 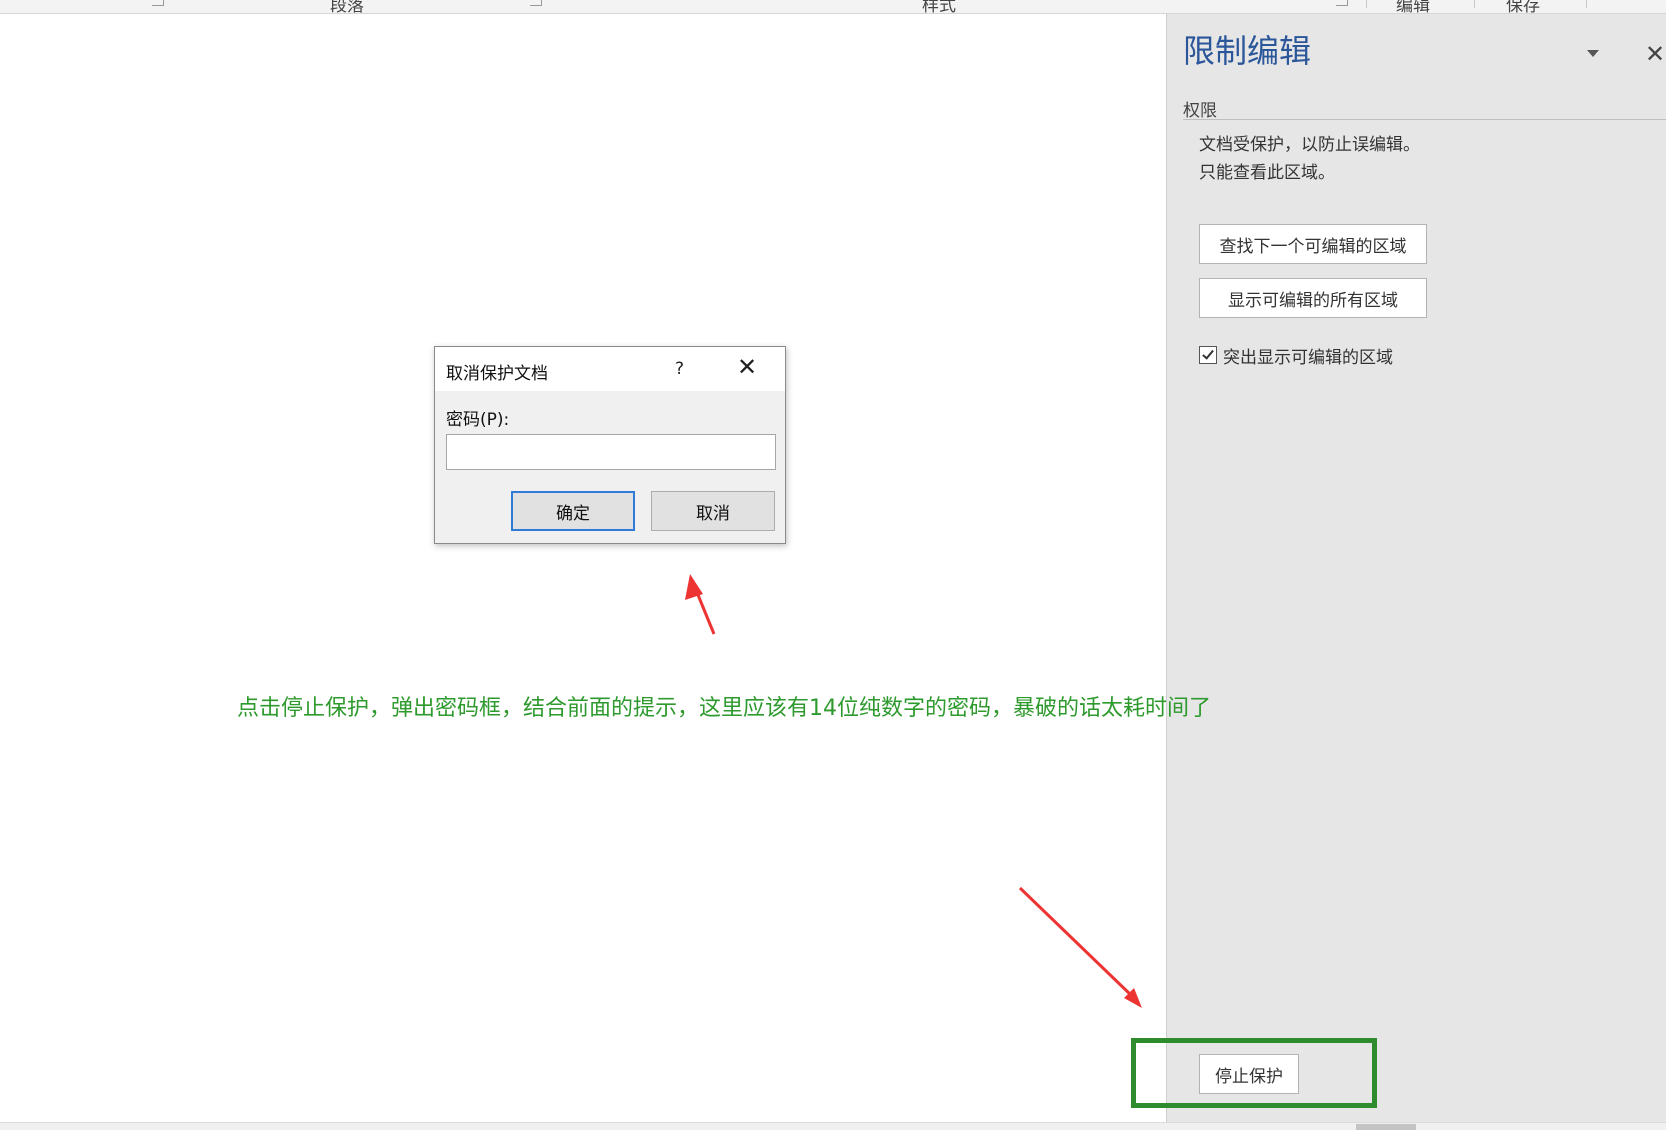 What do you see at coordinates (1254, 1073) in the screenshot?
I see `stop-protection-highlight-box` at bounding box center [1254, 1073].